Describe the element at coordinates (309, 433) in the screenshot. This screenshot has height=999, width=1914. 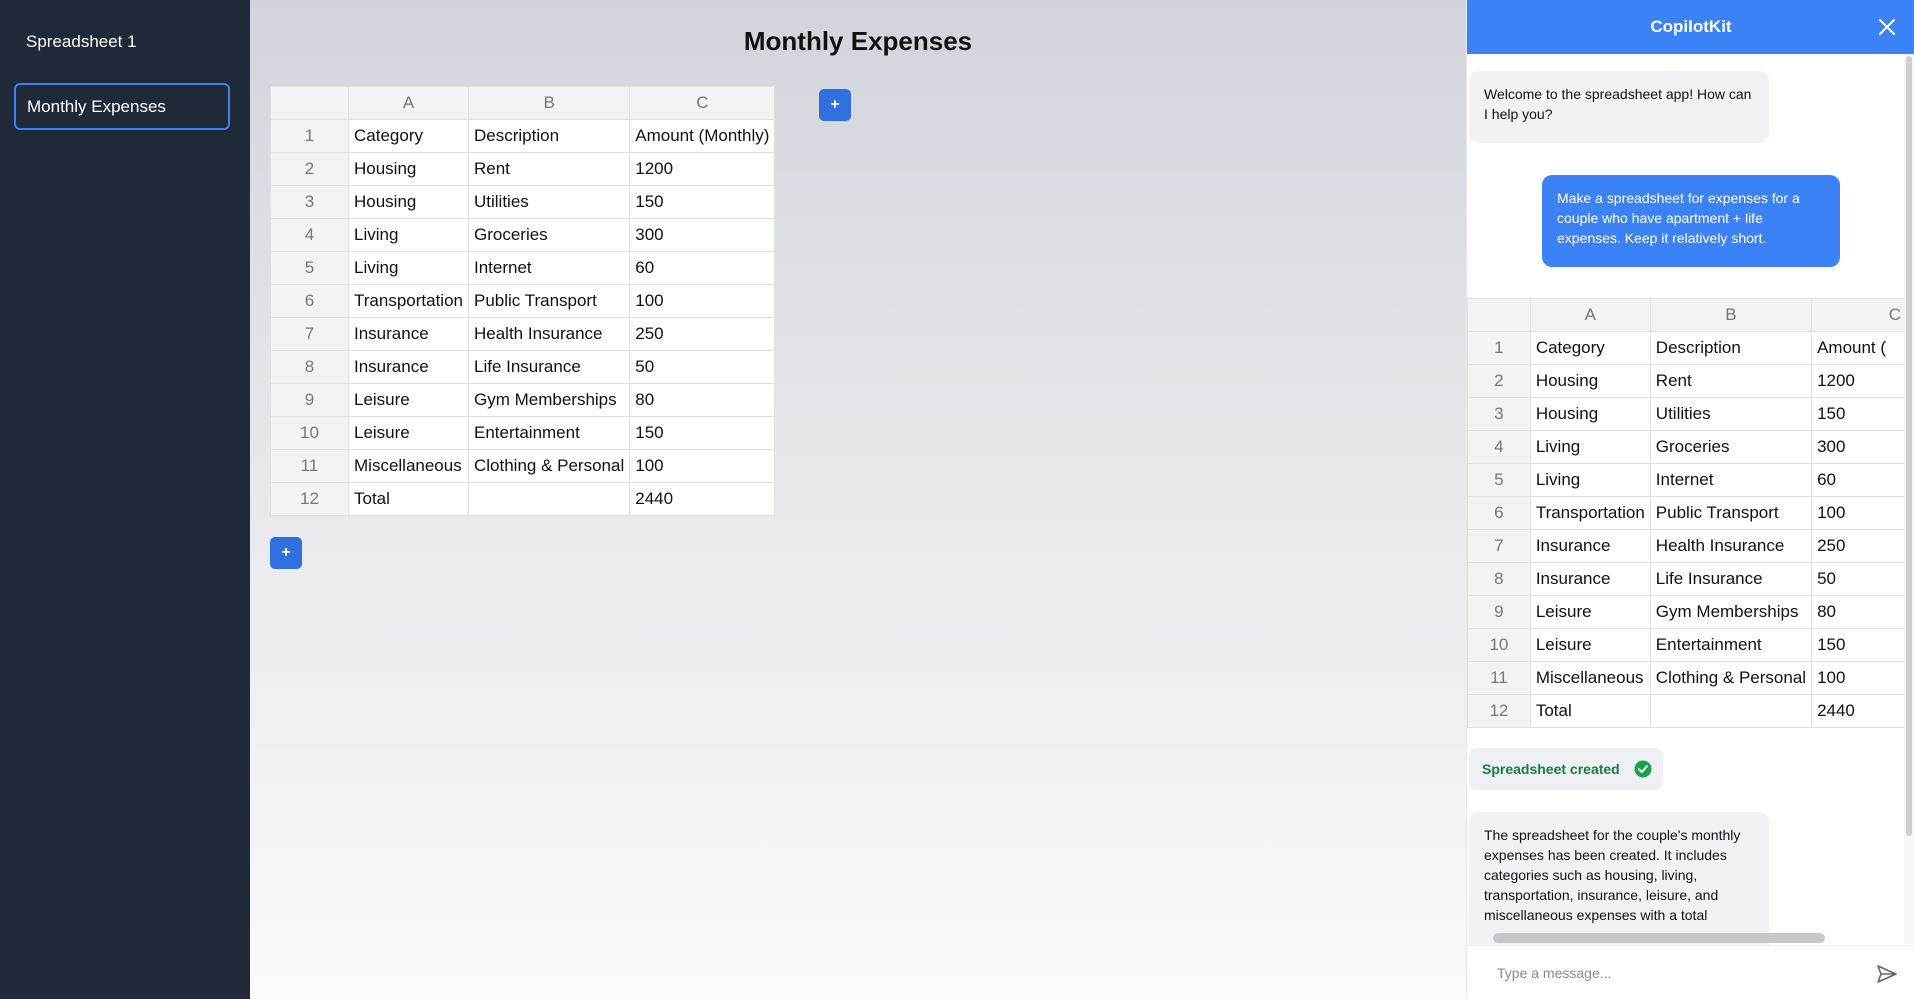
I see `row-number: 10` at that location.